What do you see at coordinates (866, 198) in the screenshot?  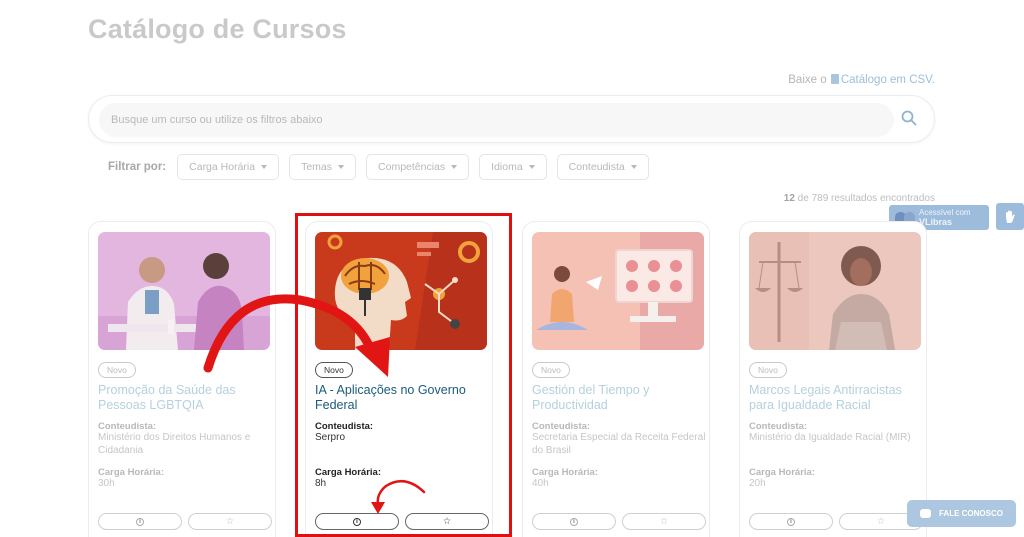 I see `results-text: de 789 resultados encontrados` at bounding box center [866, 198].